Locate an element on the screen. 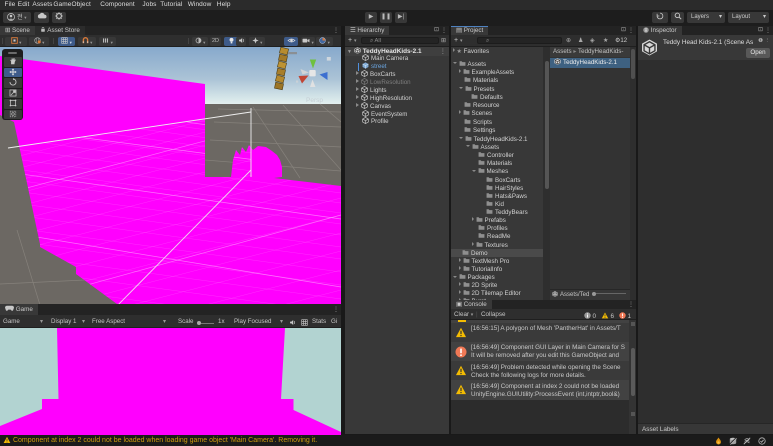  svg-text: Persp is located at coordinates (314, 100).